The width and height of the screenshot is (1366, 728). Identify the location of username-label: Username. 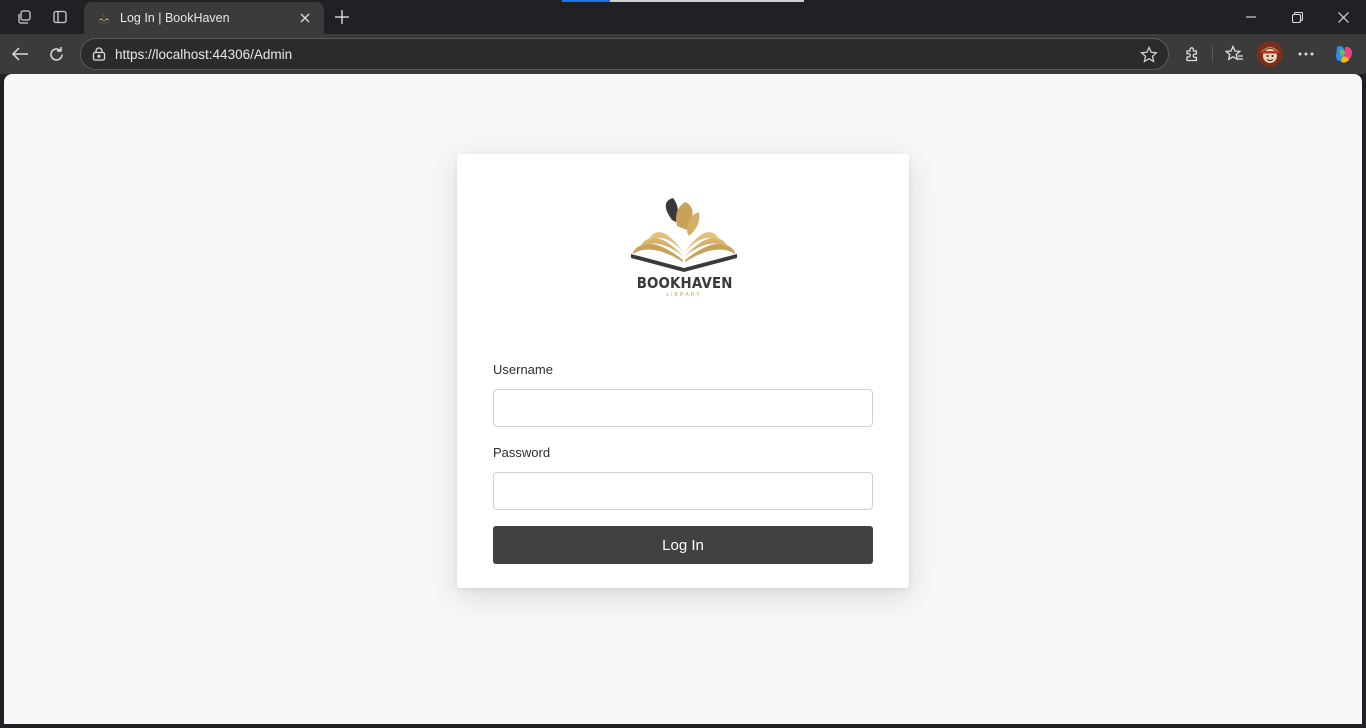
(523, 369).